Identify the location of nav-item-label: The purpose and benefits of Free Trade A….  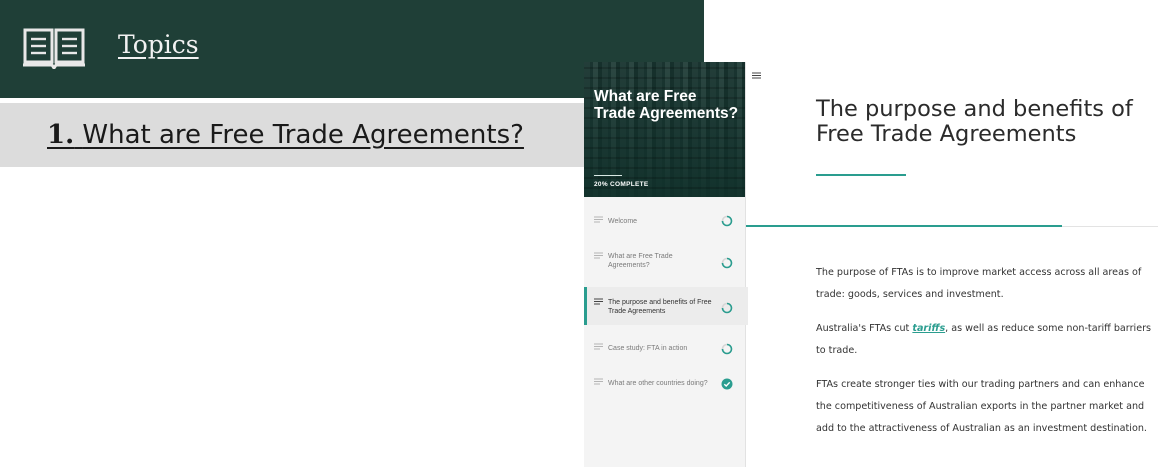
(660, 307).